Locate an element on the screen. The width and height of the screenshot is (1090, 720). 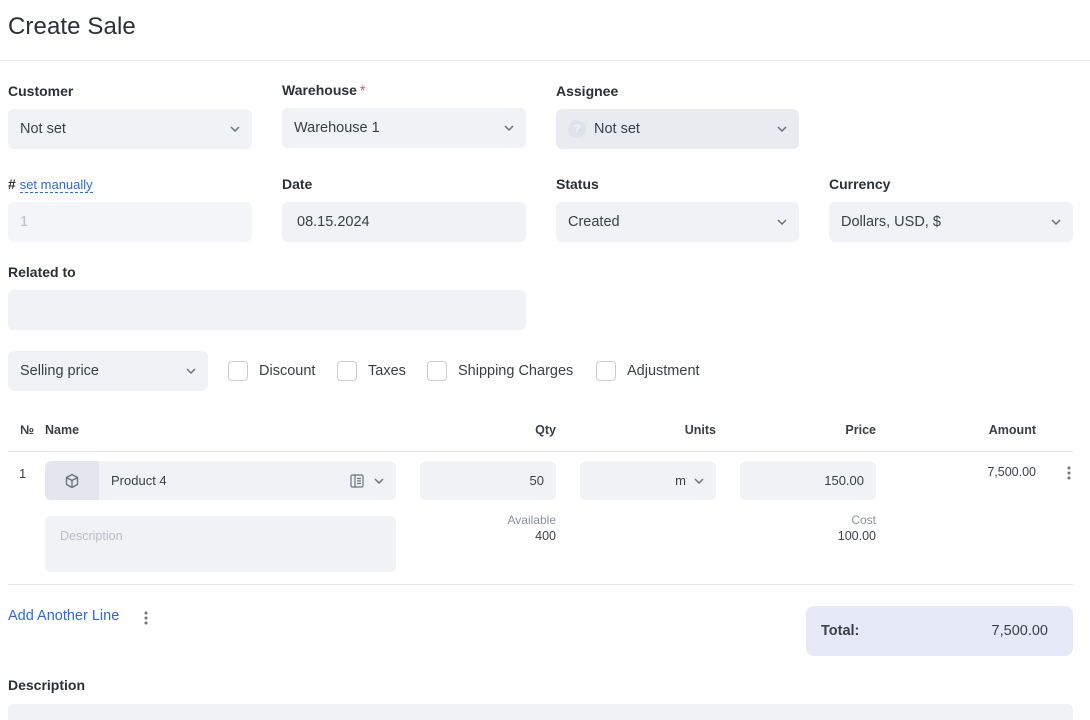
page-title: Create Sale is located at coordinates (72, 26).